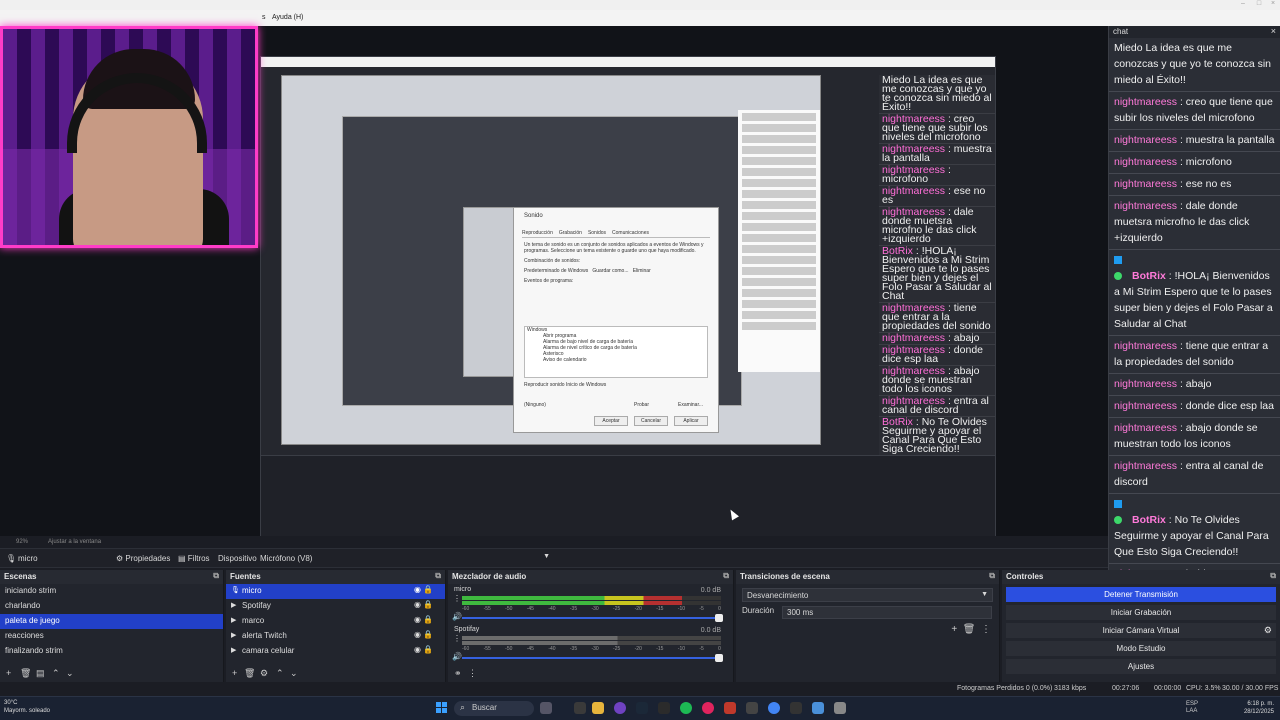  I want to click on maximize-icon: □, so click(1259, 5).